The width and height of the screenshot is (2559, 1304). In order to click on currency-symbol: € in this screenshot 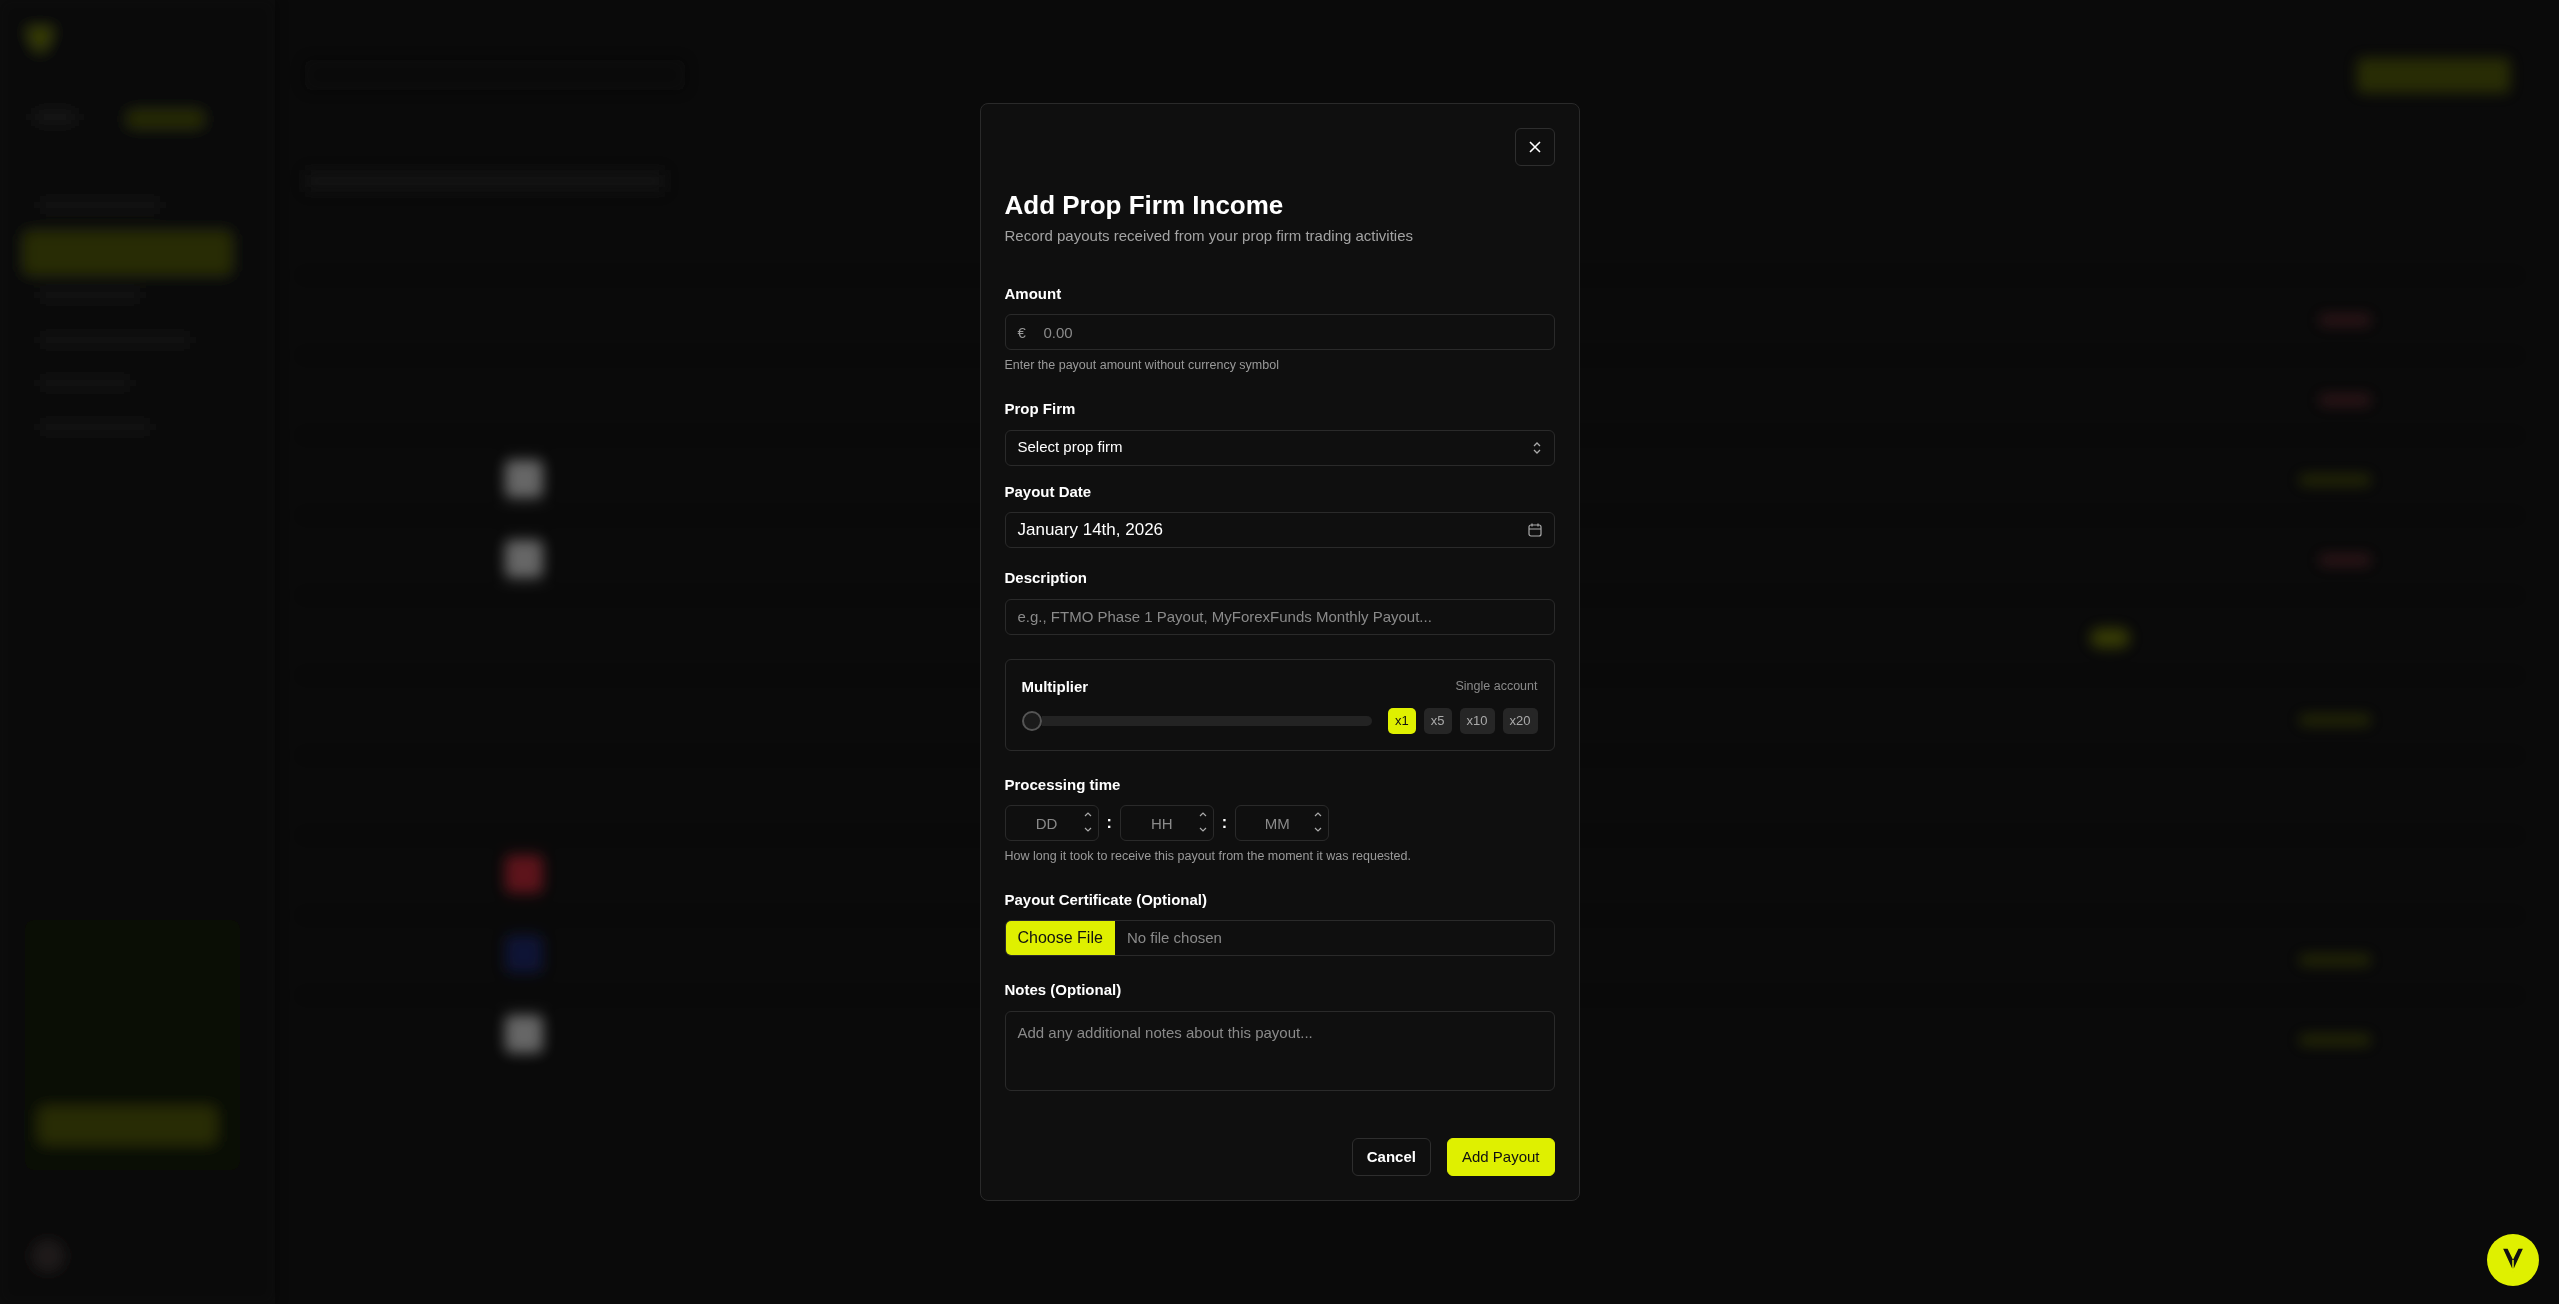, I will do `click(1021, 333)`.